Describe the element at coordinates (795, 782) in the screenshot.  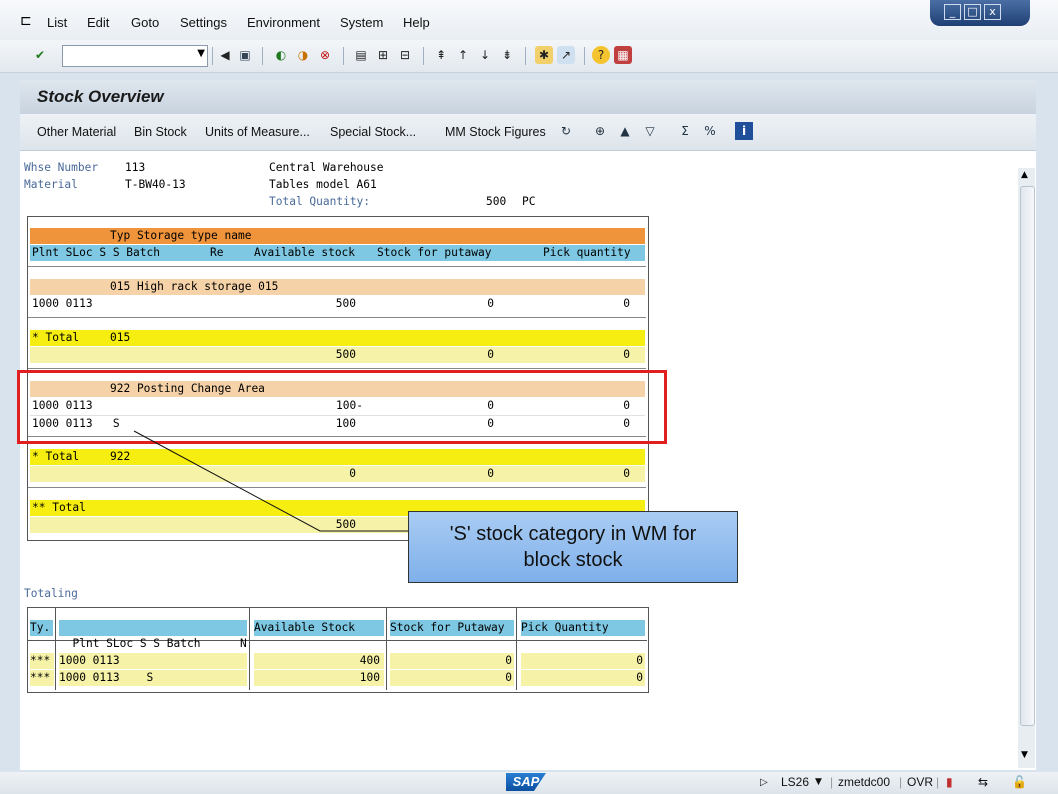
I see `status-transaction: LS26` at that location.